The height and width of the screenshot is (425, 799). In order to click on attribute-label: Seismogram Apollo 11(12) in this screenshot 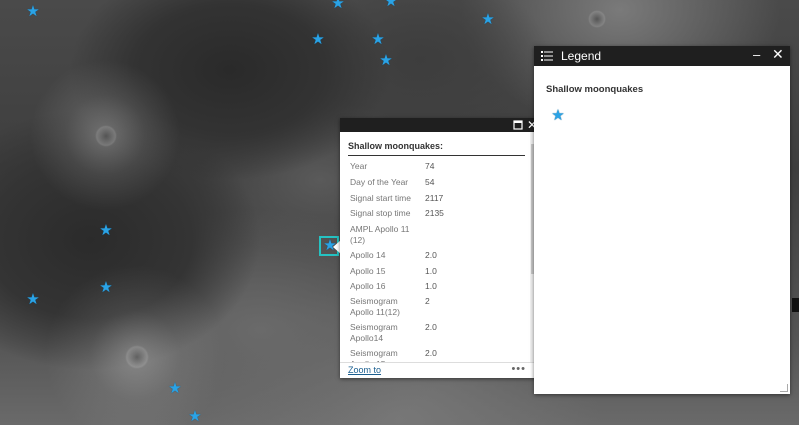, I will do `click(375, 306)`.